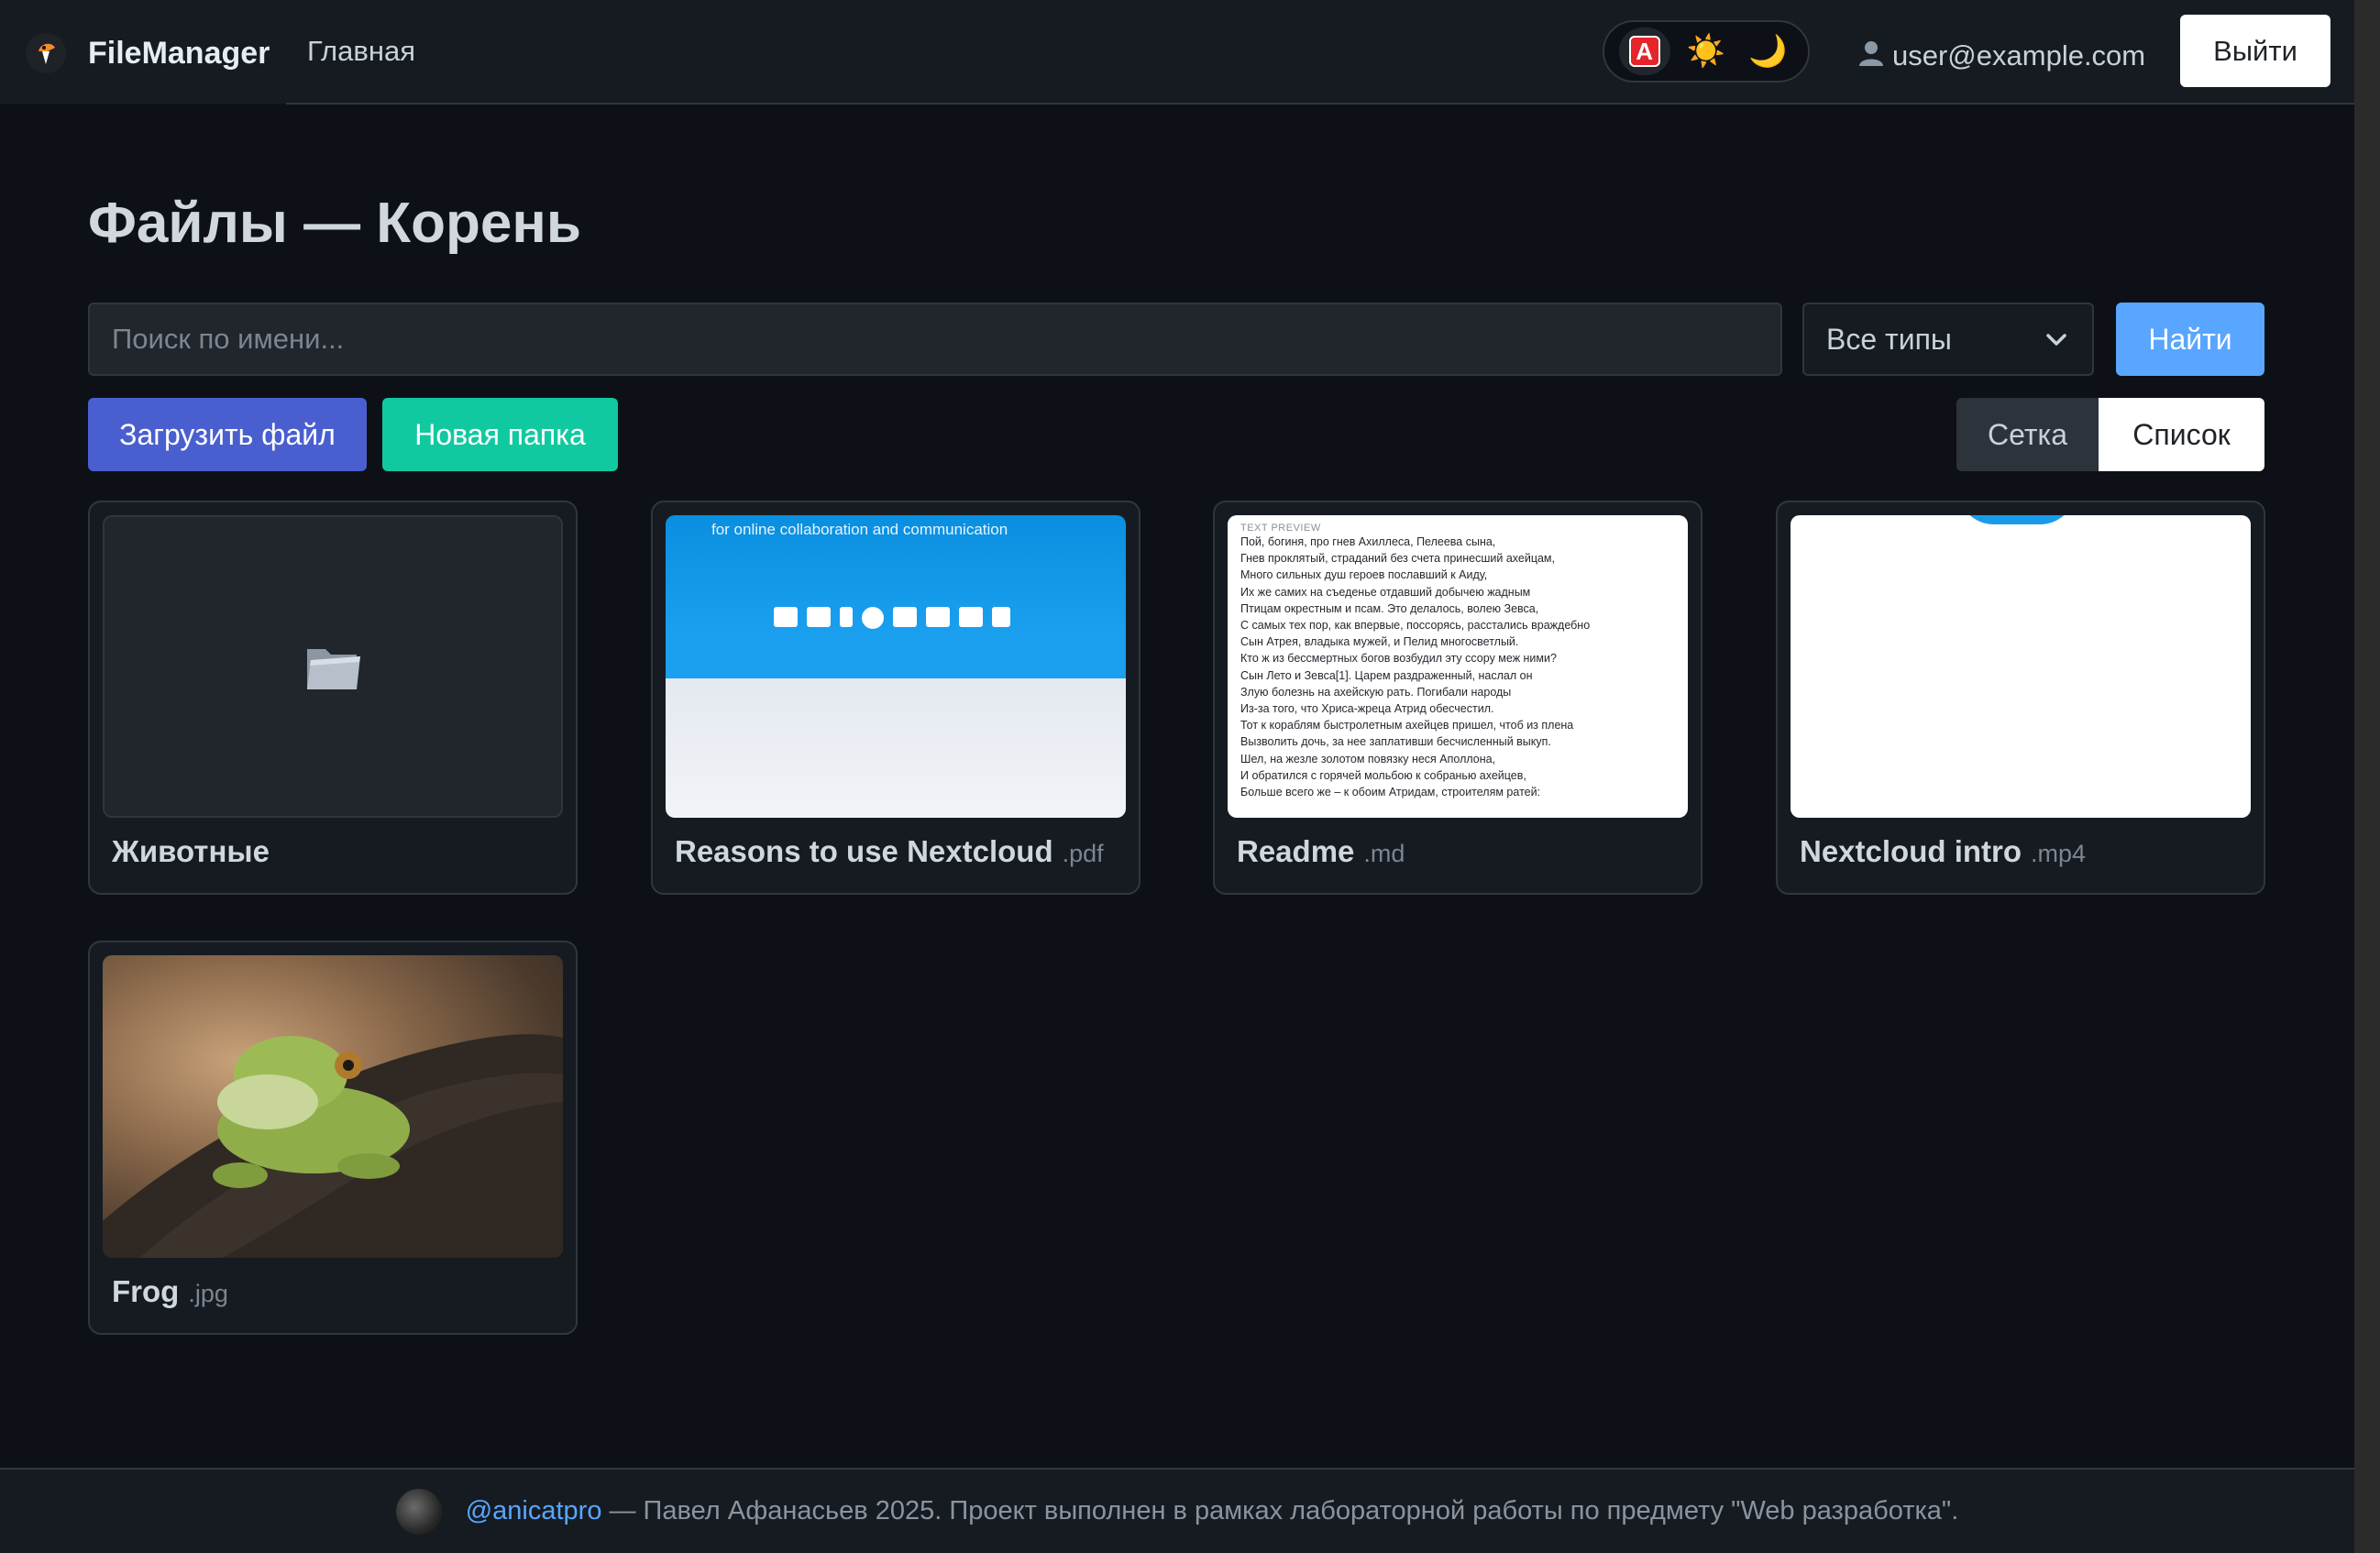 The image size is (2380, 1553). What do you see at coordinates (46, 53) in the screenshot?
I see `toucan-logo-icon` at bounding box center [46, 53].